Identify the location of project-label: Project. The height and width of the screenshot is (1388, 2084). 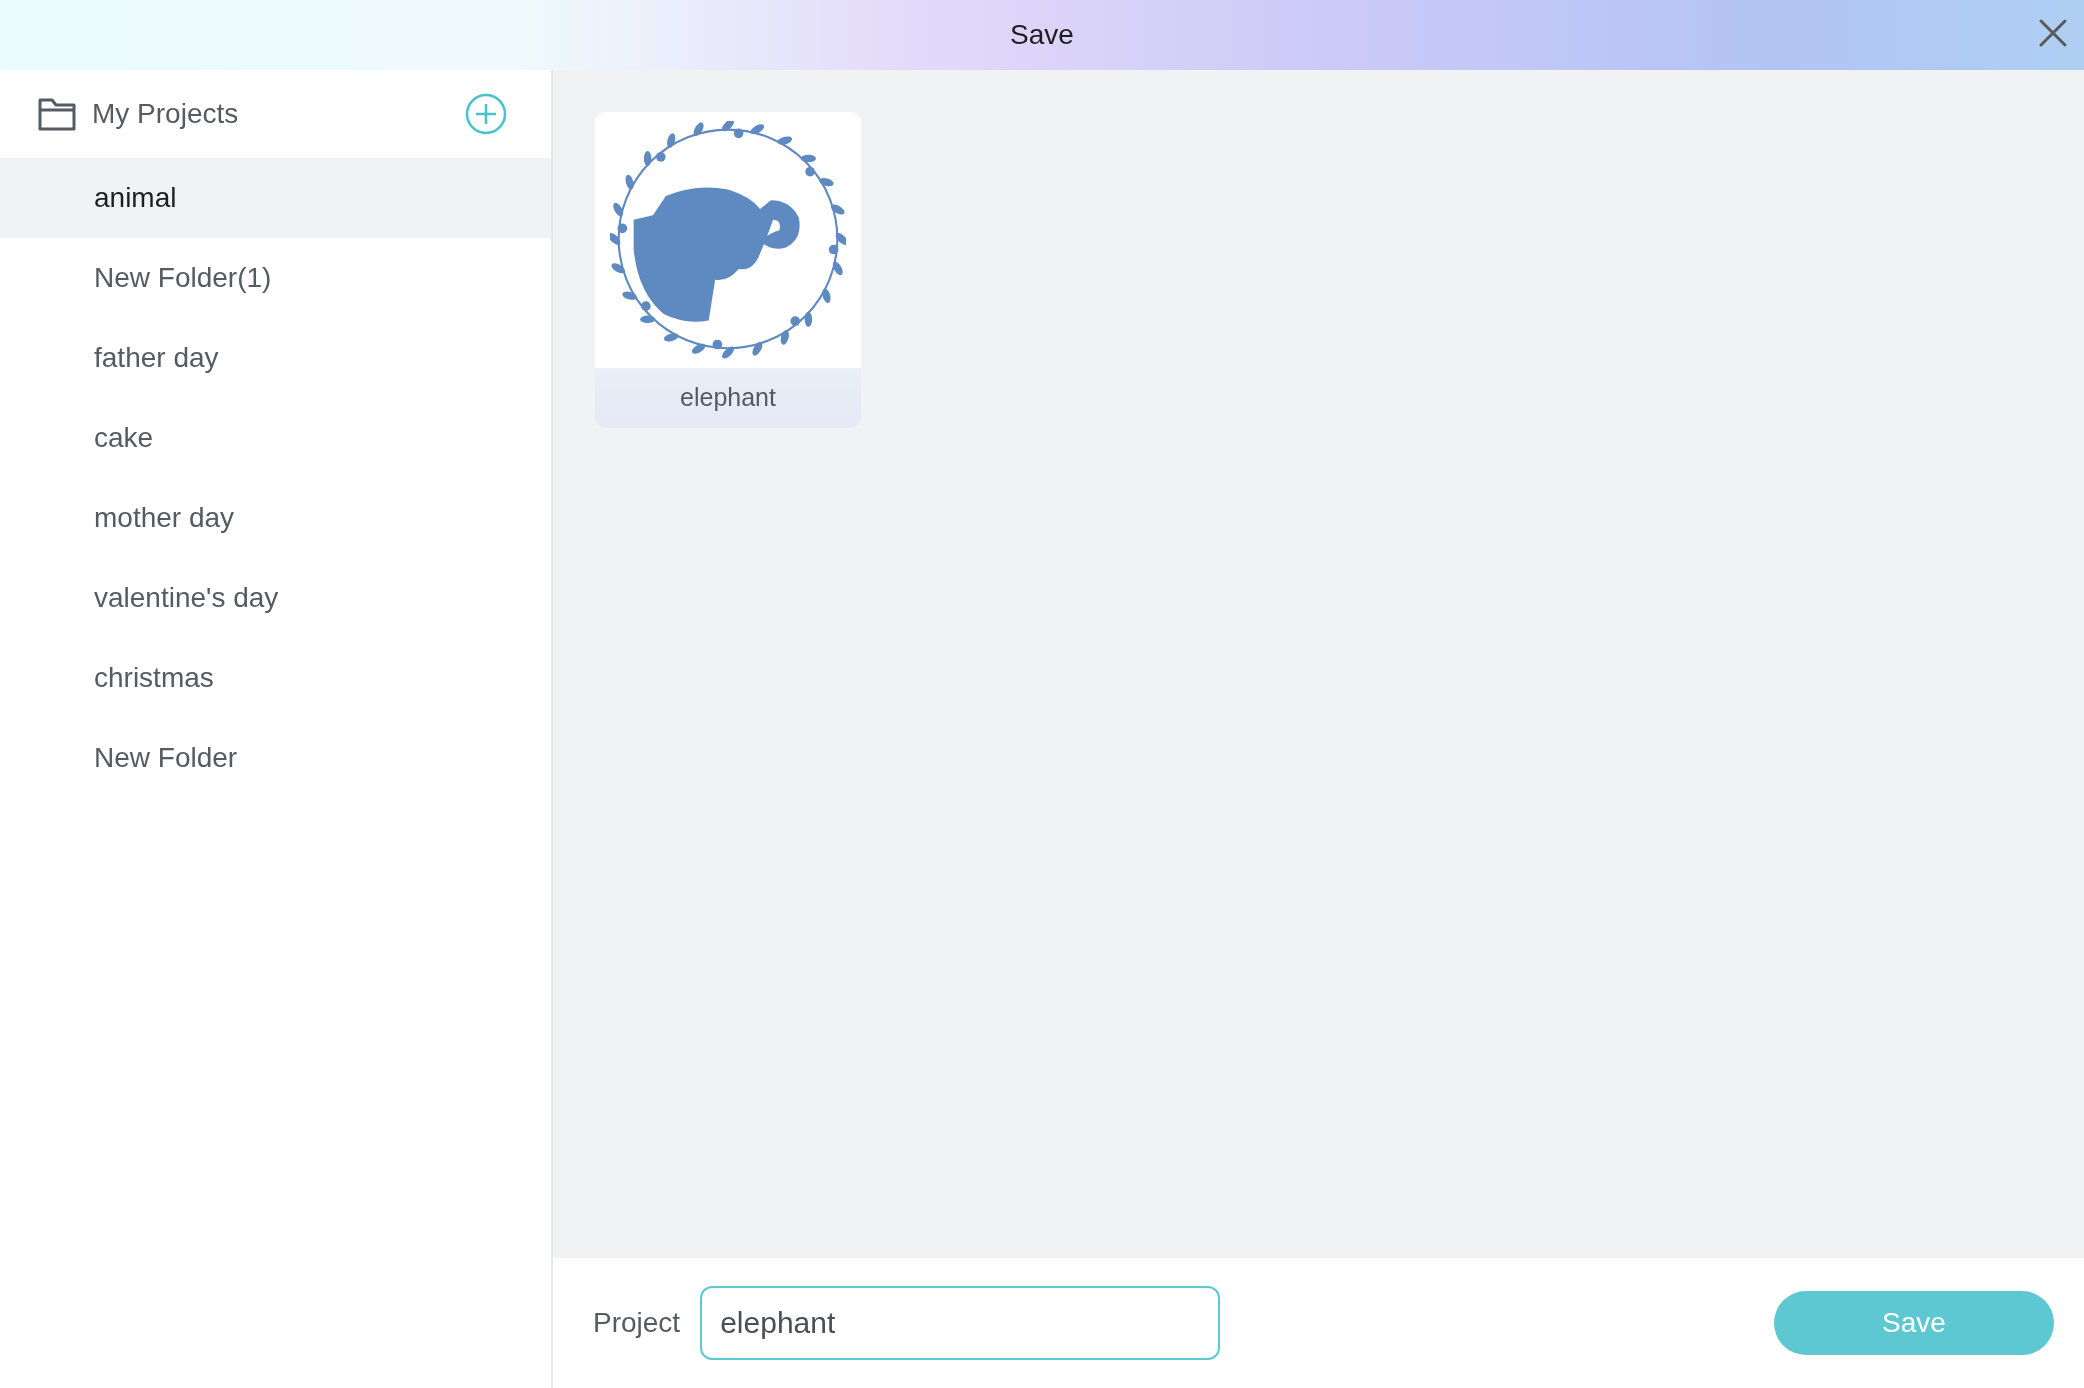
(637, 1323).